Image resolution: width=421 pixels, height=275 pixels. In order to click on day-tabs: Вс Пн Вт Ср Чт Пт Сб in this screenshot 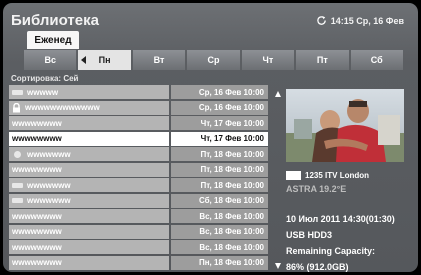, I will do `click(213, 60)`.